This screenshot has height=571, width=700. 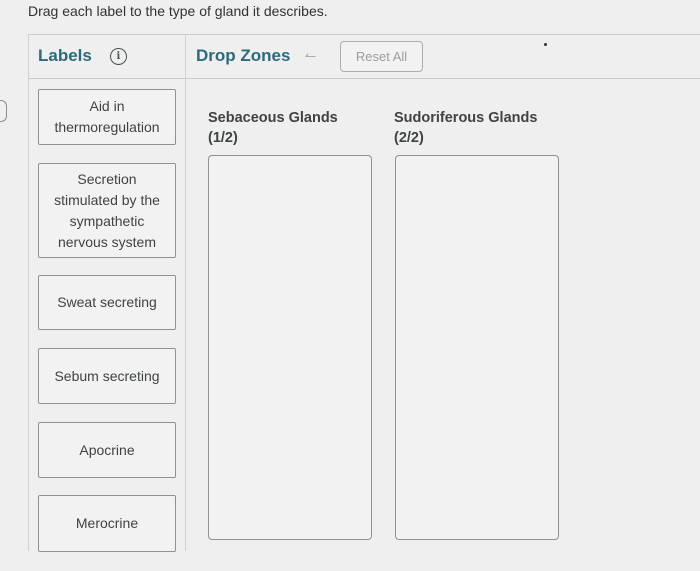 I want to click on drop-zones-header: Drop Zones ↼, so click(x=256, y=56).